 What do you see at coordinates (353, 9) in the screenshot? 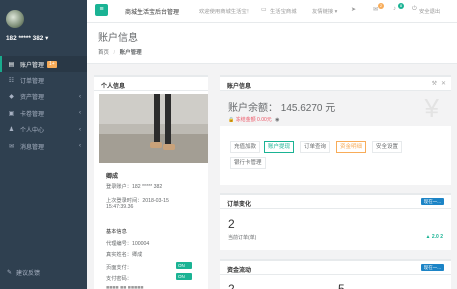
I see `send-icon: ➤` at bounding box center [353, 9].